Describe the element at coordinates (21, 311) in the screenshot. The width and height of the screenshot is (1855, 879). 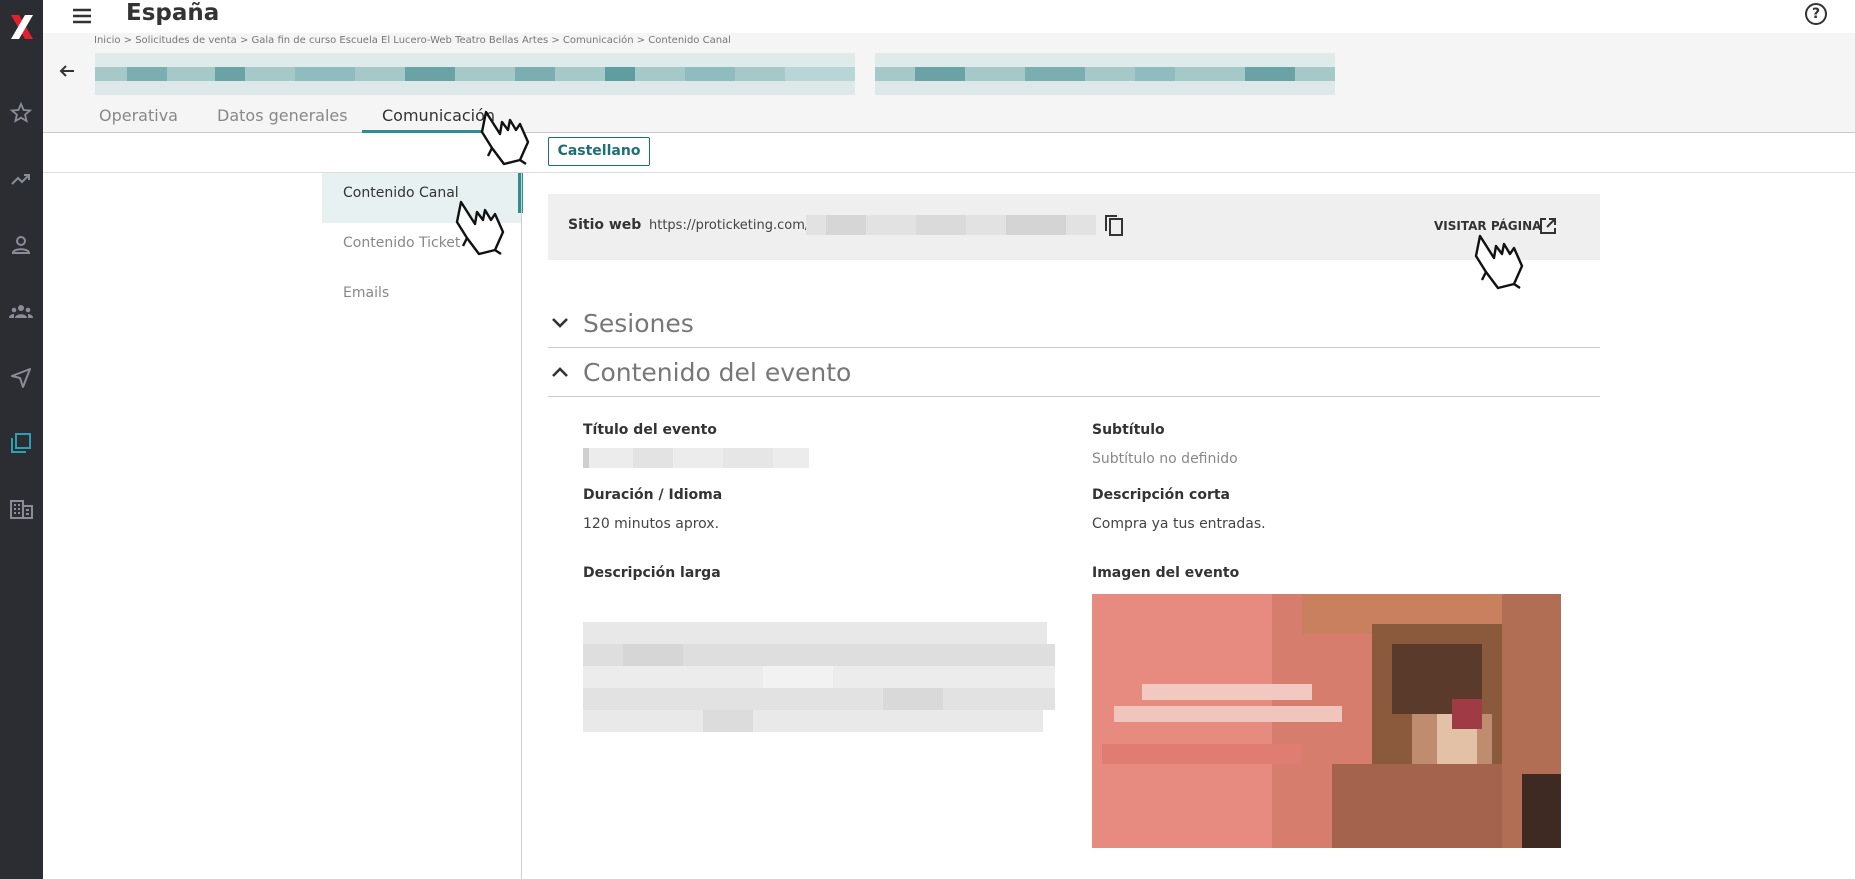
I see `group-icon` at that location.